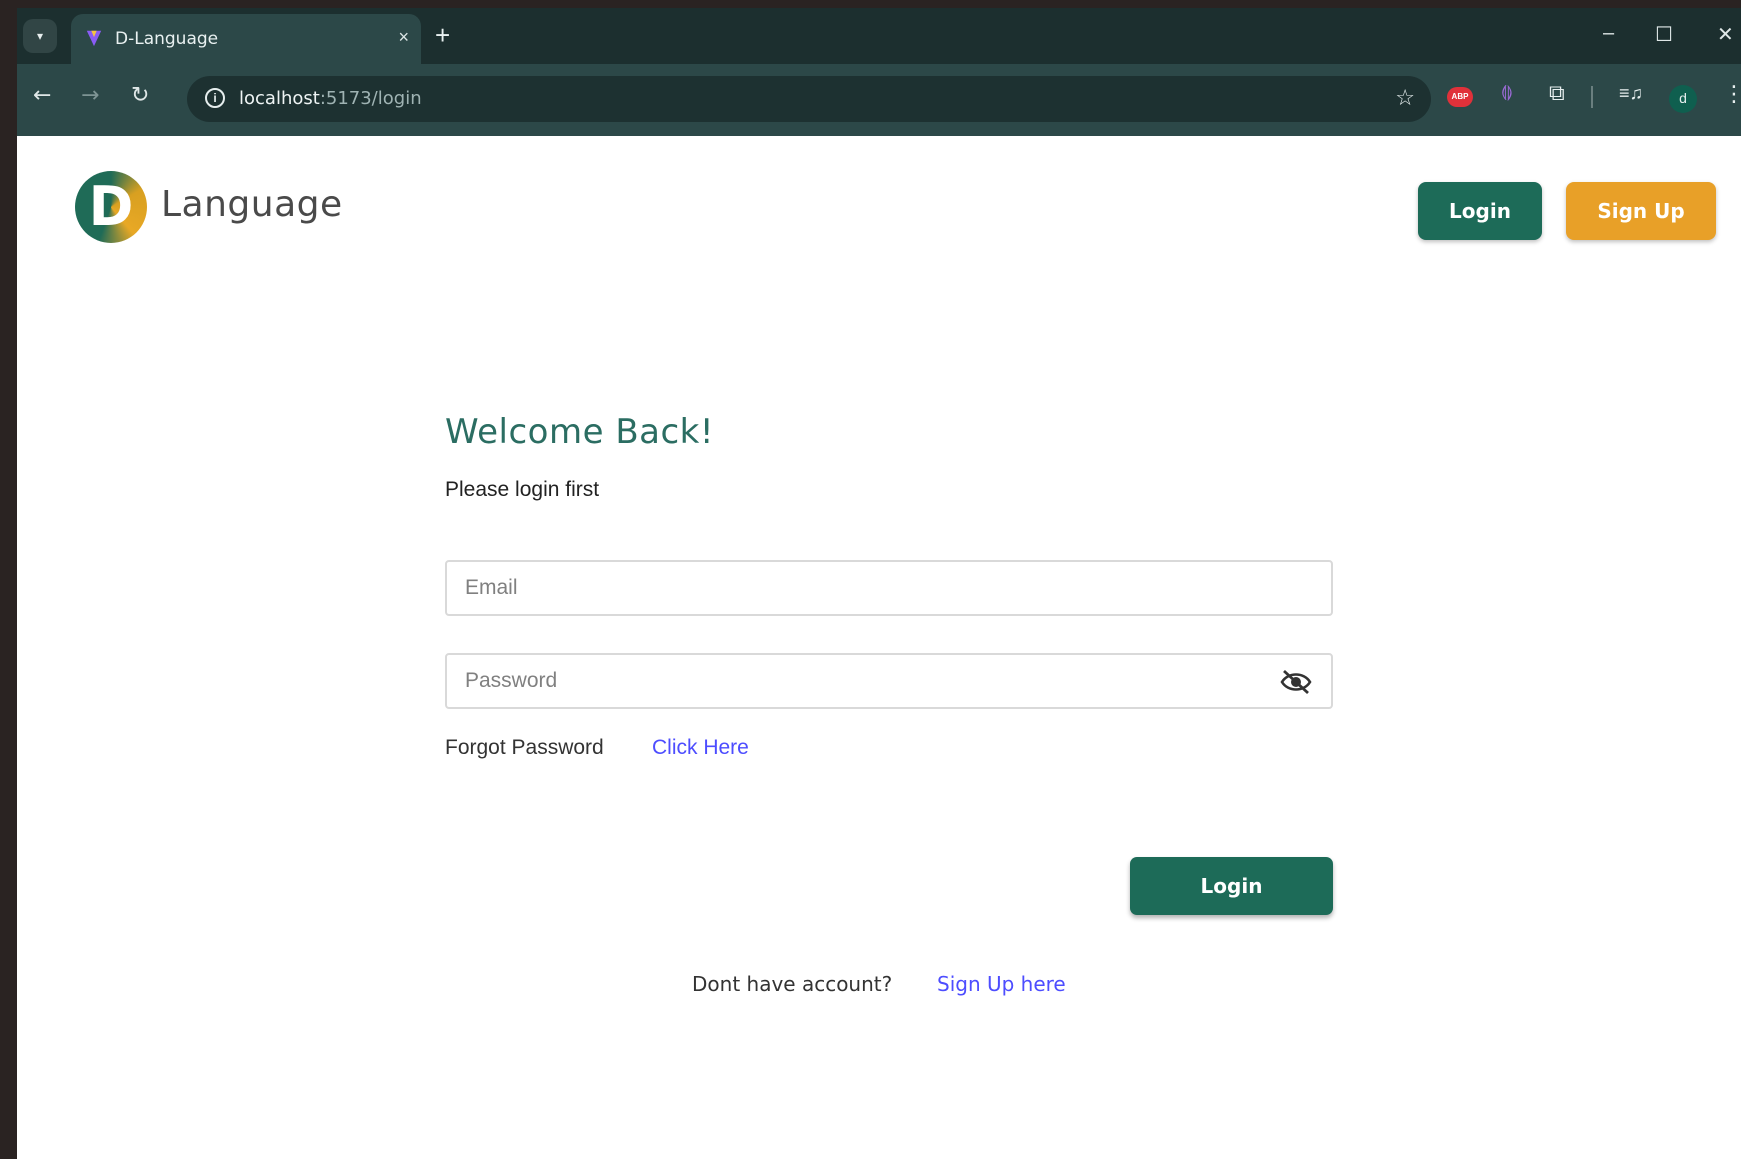 The width and height of the screenshot is (1741, 1159). What do you see at coordinates (889, 681) in the screenshot?
I see `password-field` at bounding box center [889, 681].